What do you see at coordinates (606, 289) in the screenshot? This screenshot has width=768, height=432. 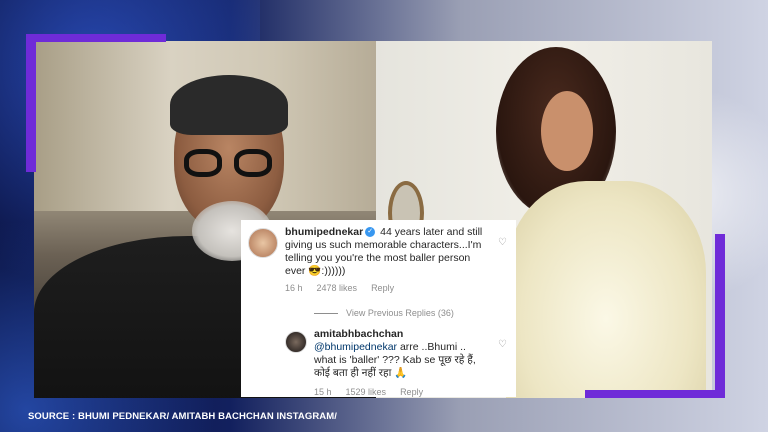 I see `photo-figure-dress` at bounding box center [606, 289].